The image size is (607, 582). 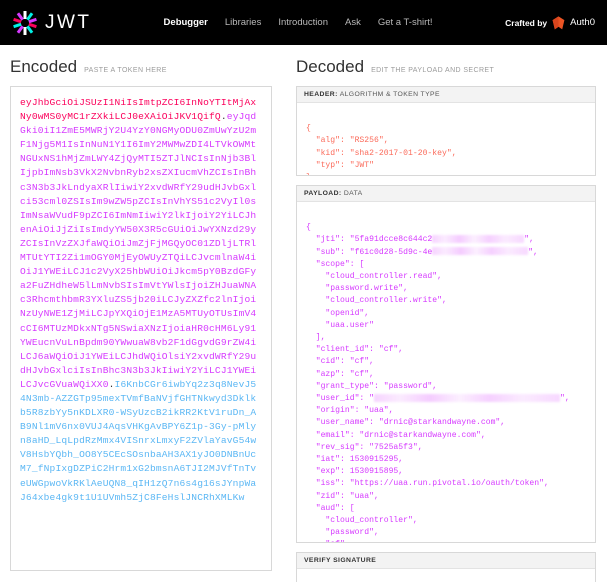 I want to click on decoded-payload-label-rest: DATA, so click(x=353, y=193).